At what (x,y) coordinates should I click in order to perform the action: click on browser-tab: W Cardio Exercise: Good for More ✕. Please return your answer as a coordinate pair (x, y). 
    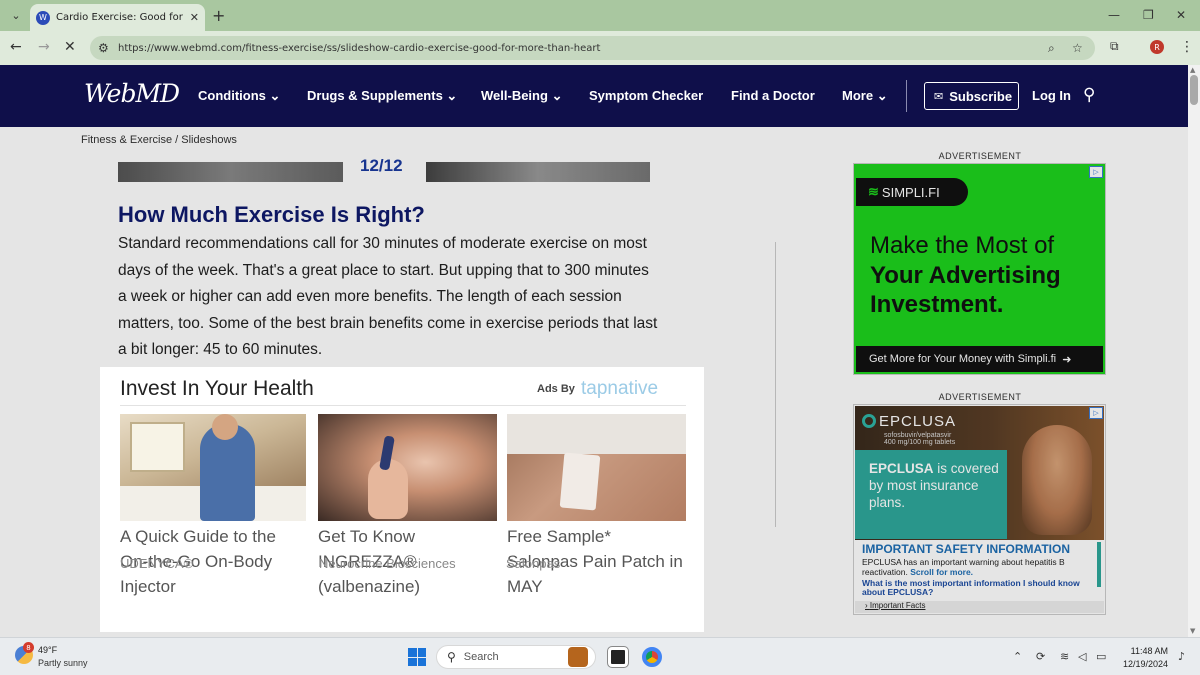
    Looking at the image, I should click on (117, 17).